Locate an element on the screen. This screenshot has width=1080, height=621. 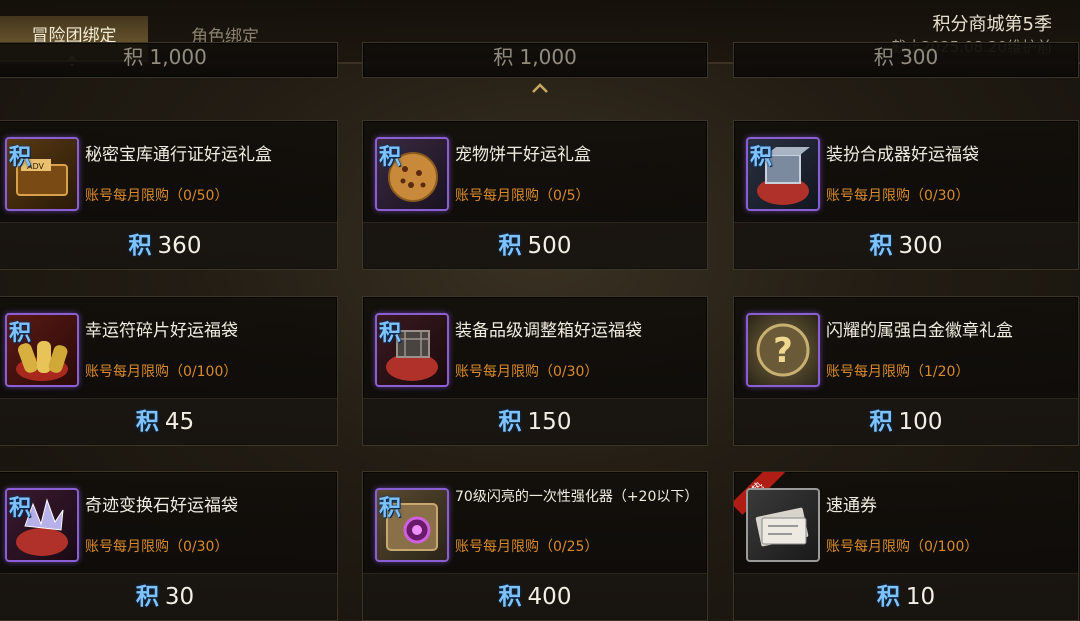
item-price: 积 150 is located at coordinates (535, 421).